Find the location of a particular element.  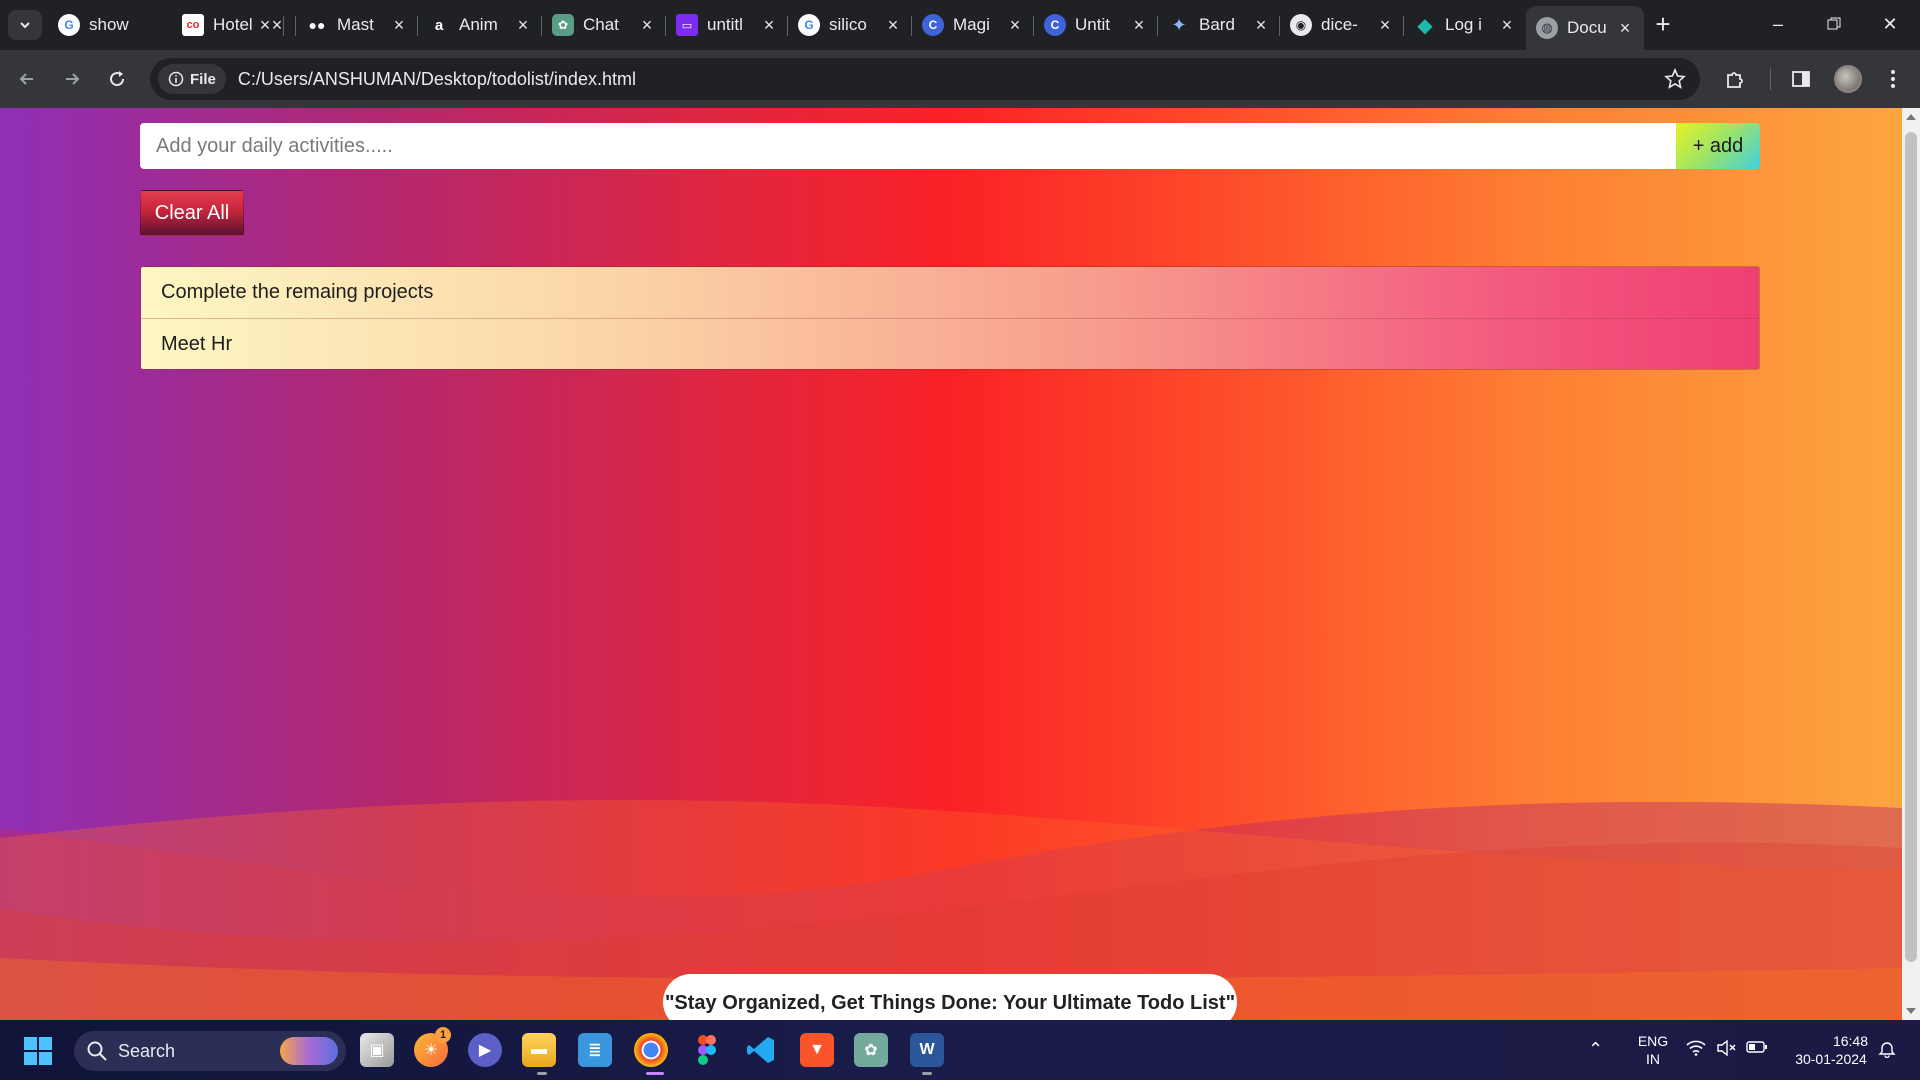

tab-6: G silico × is located at coordinates (850, 25).